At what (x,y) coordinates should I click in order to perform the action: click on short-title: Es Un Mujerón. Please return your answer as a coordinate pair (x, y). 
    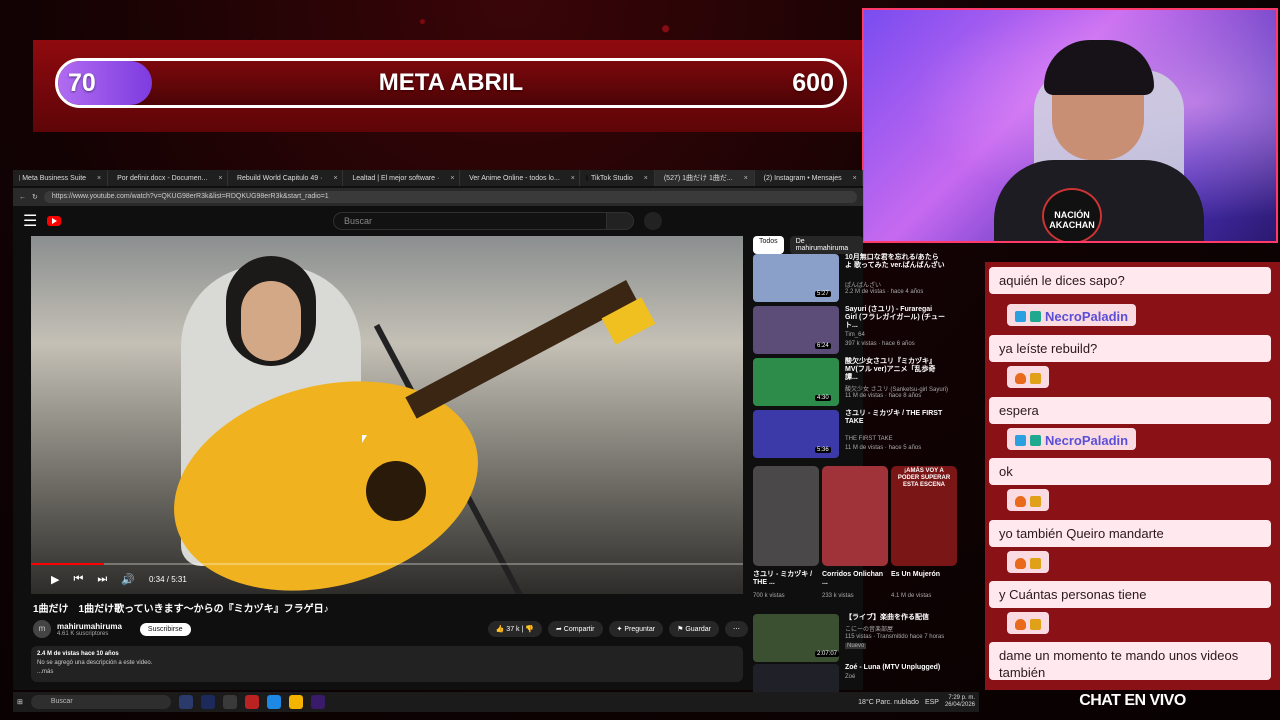
    Looking at the image, I should click on (924, 575).